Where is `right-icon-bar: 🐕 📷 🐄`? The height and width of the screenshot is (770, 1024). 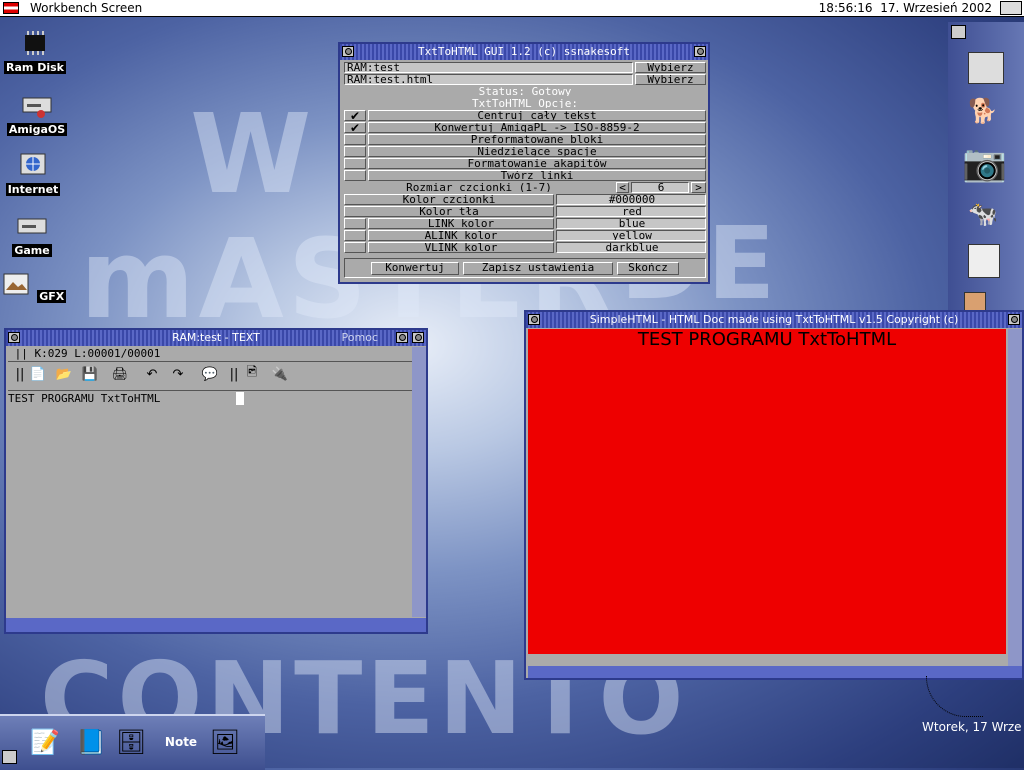
right-icon-bar: 🐕 📷 🐄 is located at coordinates (986, 167).